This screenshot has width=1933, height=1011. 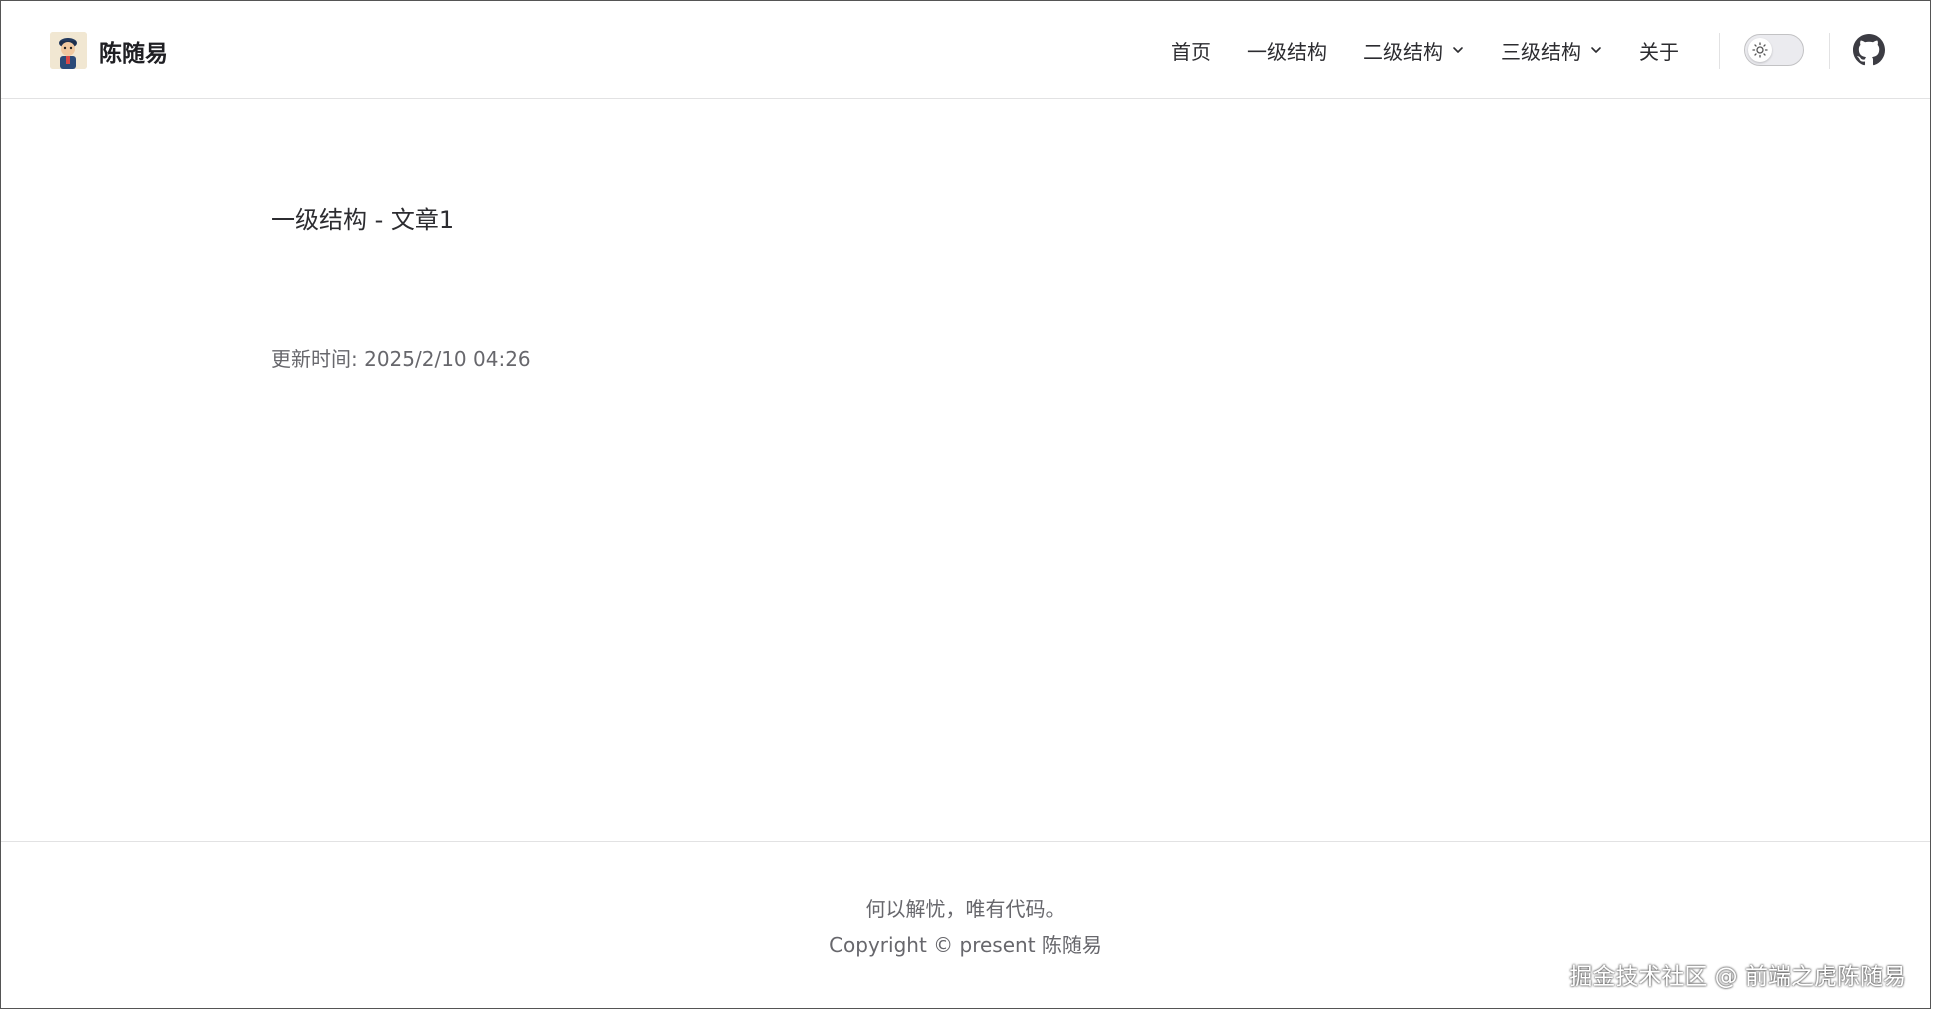 I want to click on footer-copyright: Copyright © present 陈随易, so click(x=965, y=945).